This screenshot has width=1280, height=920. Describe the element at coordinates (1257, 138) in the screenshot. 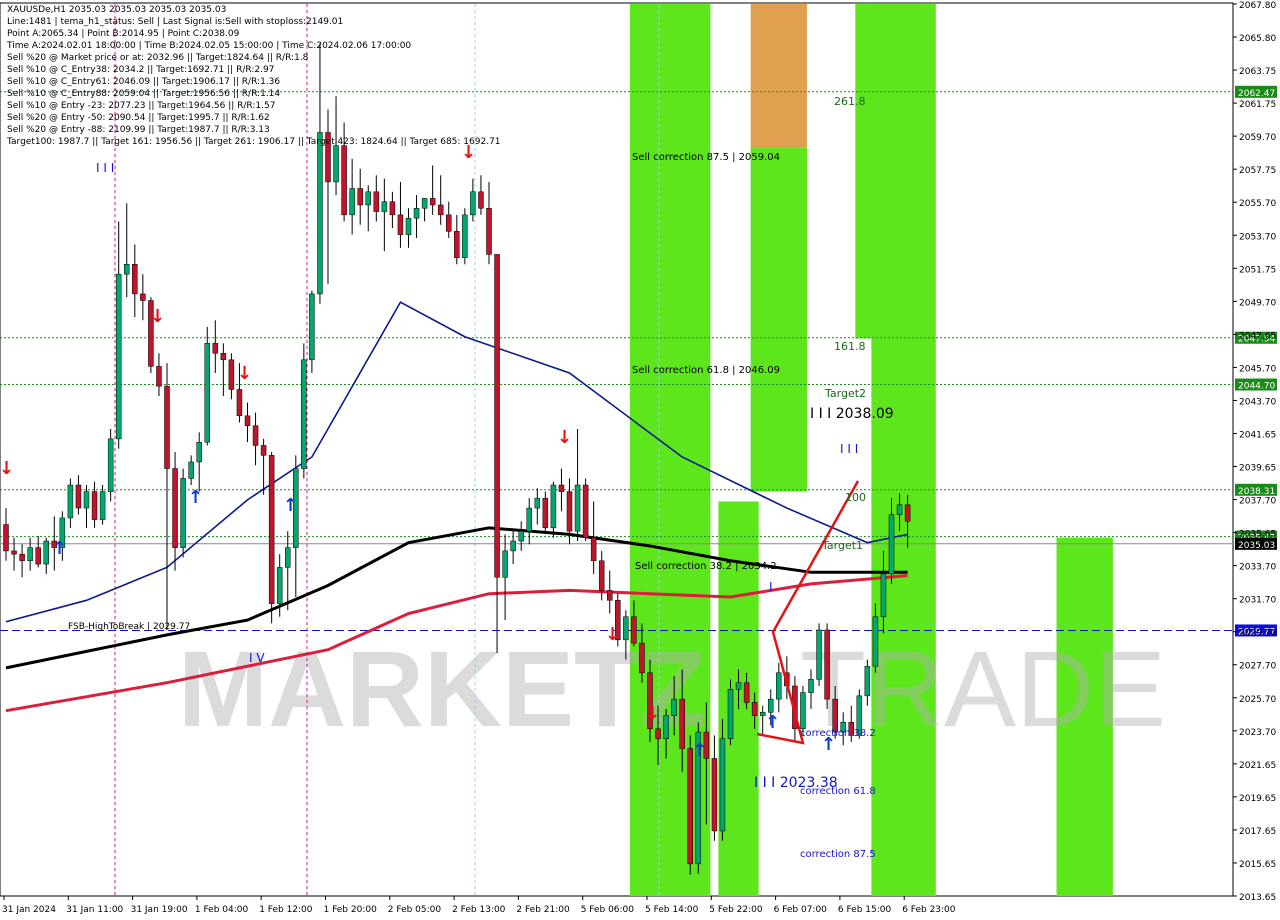

I see `y-tick-label: 2059.70` at that location.